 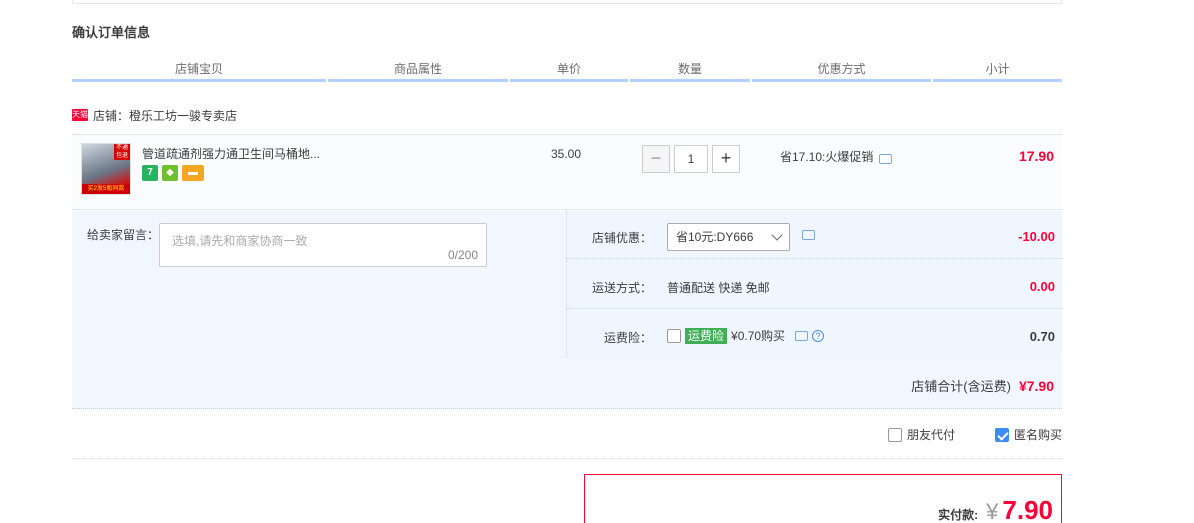 I want to click on friend-pay-checkbox, so click(x=894, y=434).